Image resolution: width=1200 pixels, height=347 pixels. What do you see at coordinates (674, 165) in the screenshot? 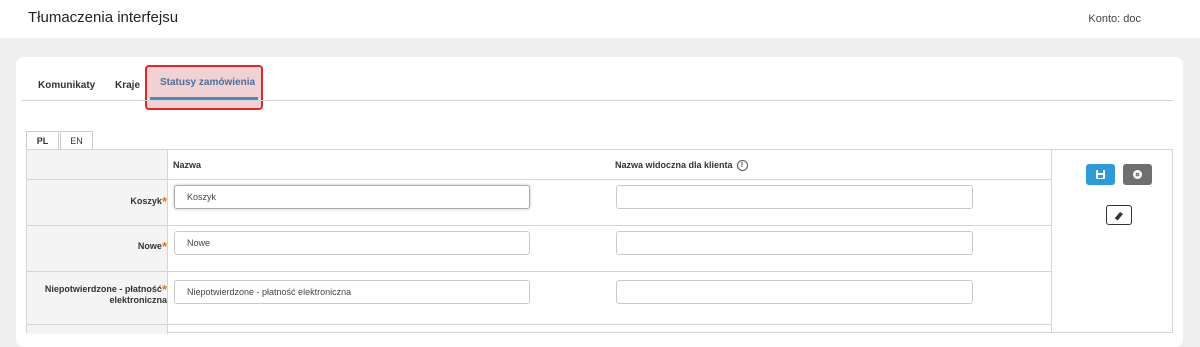
I see `column-header-text: Nazwa widoczna dla klienta` at bounding box center [674, 165].